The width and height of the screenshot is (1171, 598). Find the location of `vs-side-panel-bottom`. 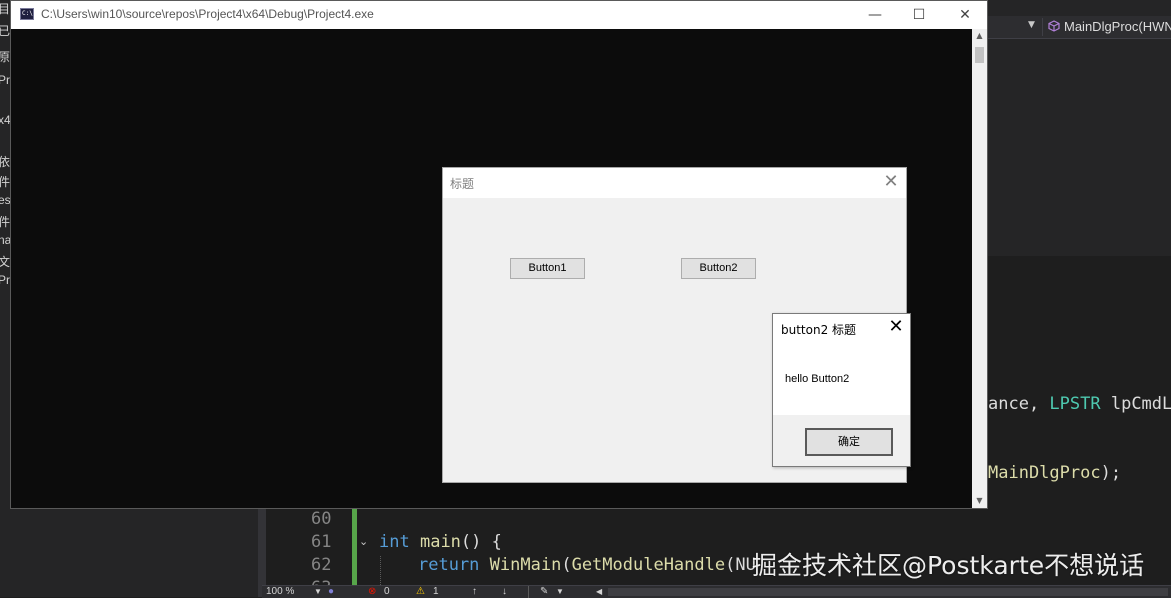

vs-side-panel-bottom is located at coordinates (129, 553).